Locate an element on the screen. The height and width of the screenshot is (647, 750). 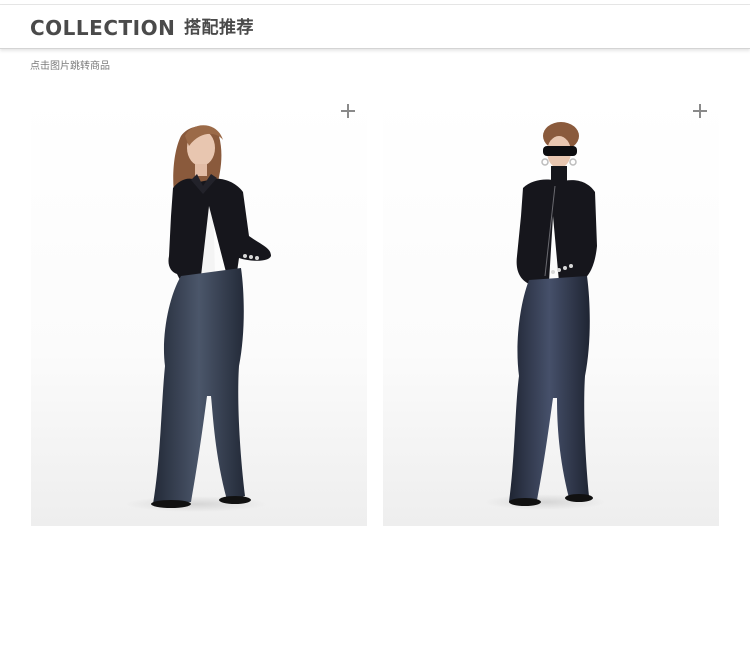
click-hint-text: 点击图片跳转商品 is located at coordinates (70, 66).